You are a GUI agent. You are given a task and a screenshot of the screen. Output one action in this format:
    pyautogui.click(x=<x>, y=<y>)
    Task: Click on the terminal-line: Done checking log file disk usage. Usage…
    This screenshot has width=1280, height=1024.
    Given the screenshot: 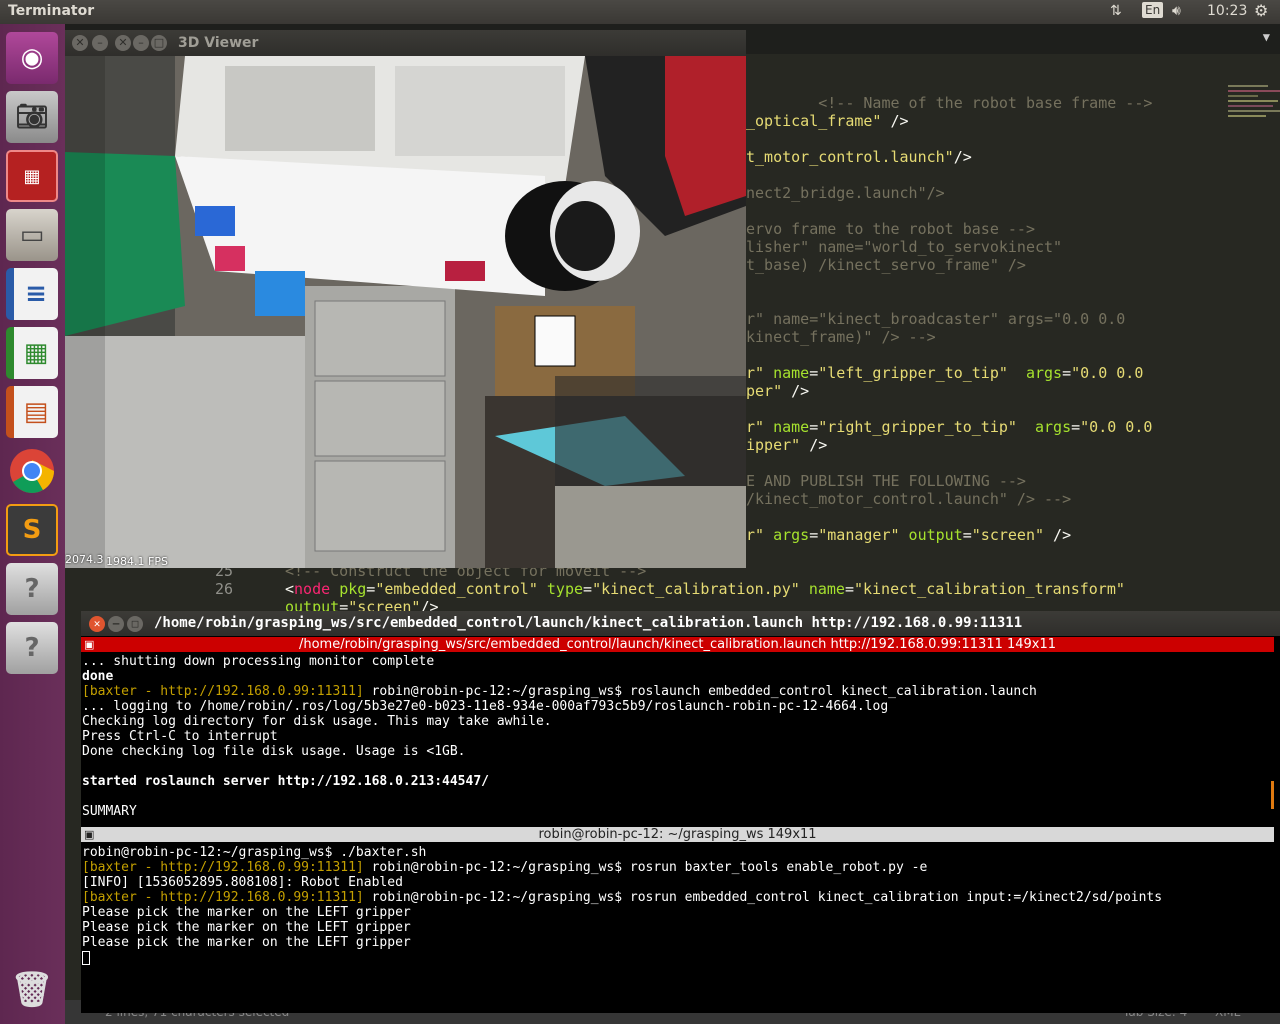 What is the action you would take?
    pyautogui.click(x=274, y=751)
    